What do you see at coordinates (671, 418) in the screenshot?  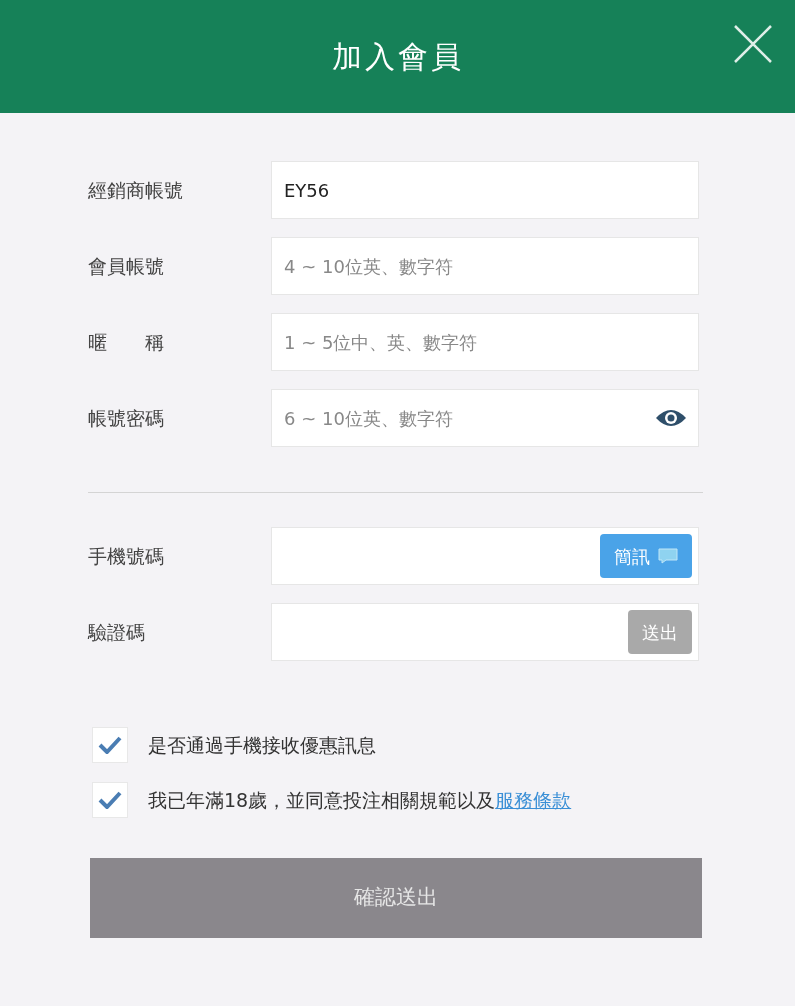 I see `eye-icon` at bounding box center [671, 418].